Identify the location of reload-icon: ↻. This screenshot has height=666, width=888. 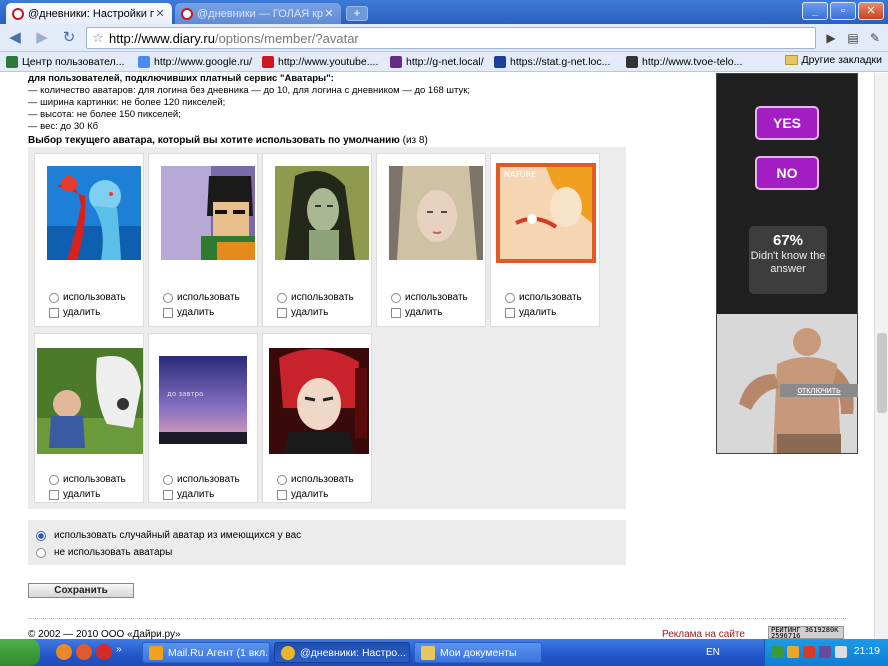
(69, 38).